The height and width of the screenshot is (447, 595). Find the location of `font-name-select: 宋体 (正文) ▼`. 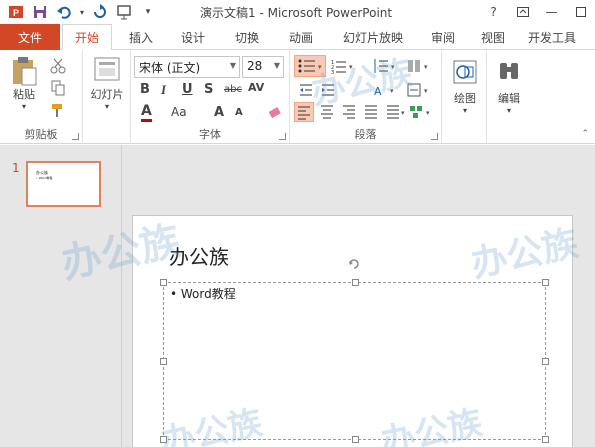

font-name-select: 宋体 (正文) ▼ is located at coordinates (187, 67).